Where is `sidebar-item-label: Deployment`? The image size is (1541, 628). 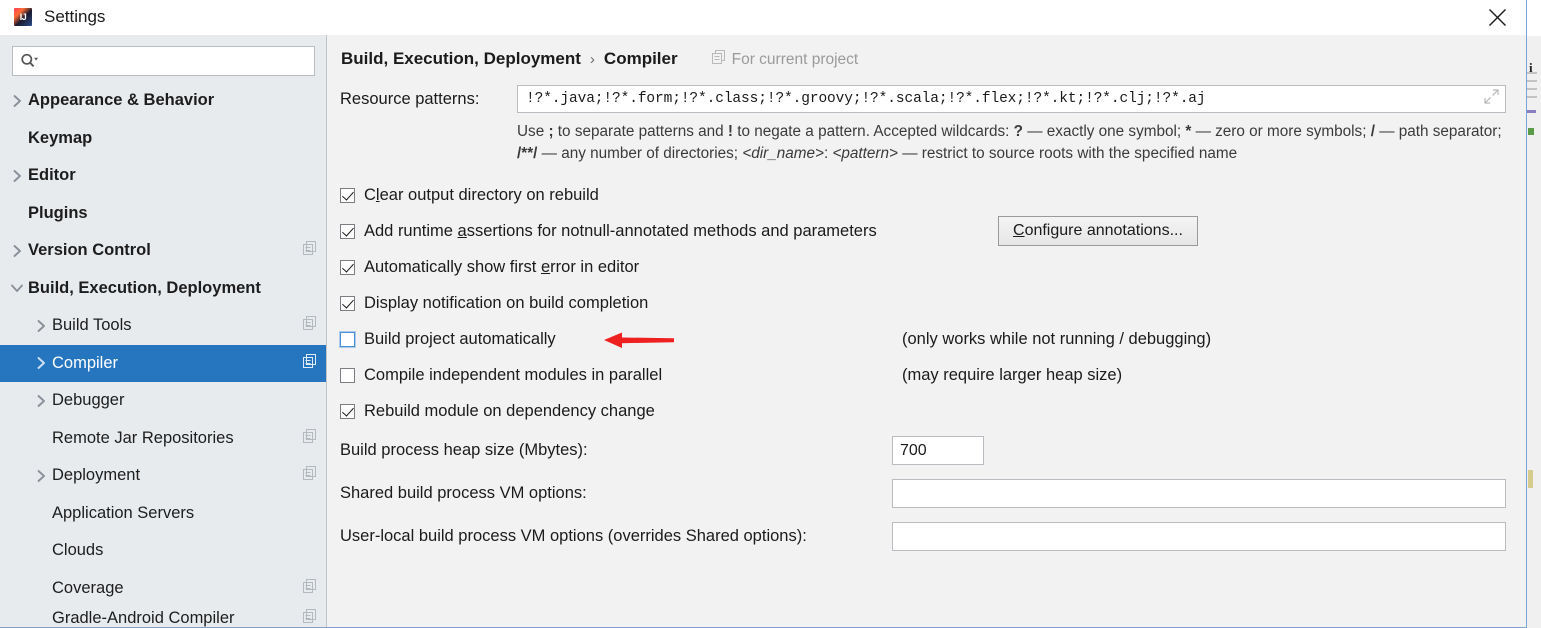 sidebar-item-label: Deployment is located at coordinates (96, 475).